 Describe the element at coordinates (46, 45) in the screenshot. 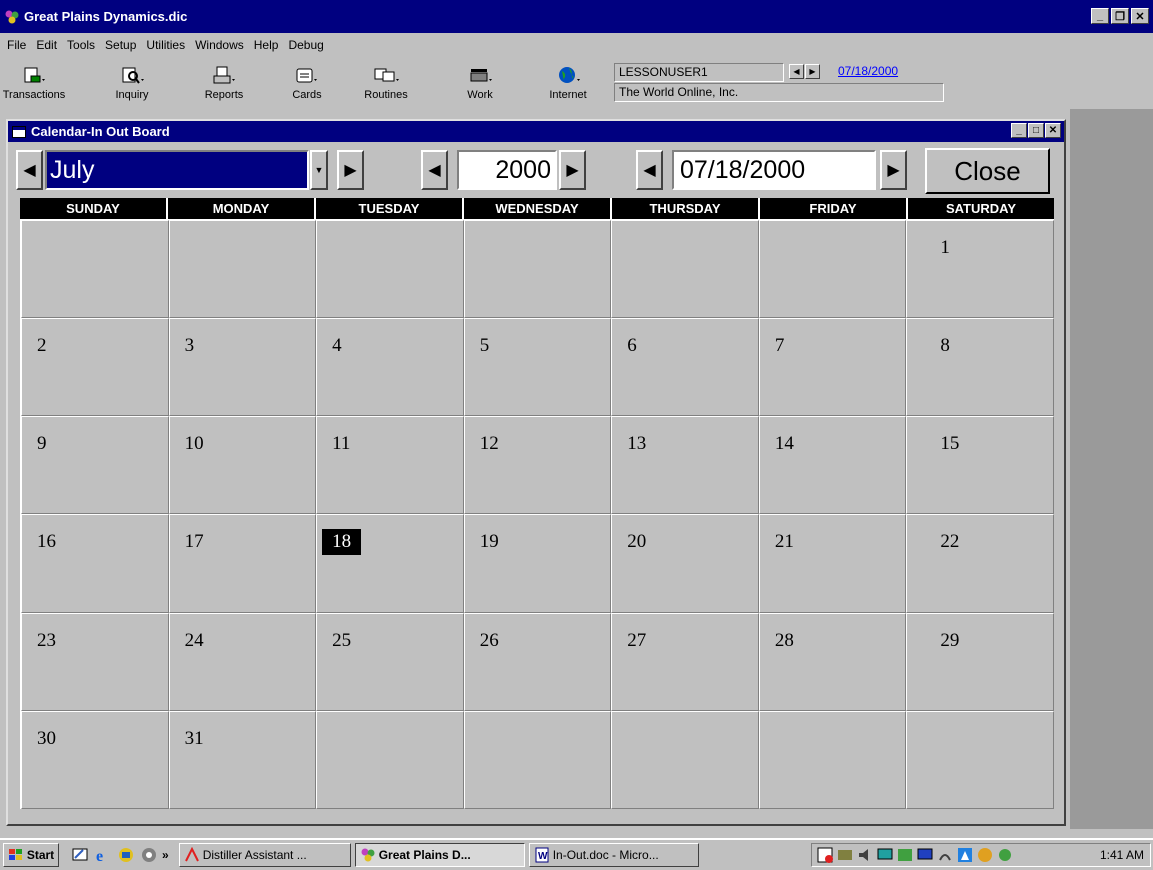

I see `menu-edit: Edit` at that location.